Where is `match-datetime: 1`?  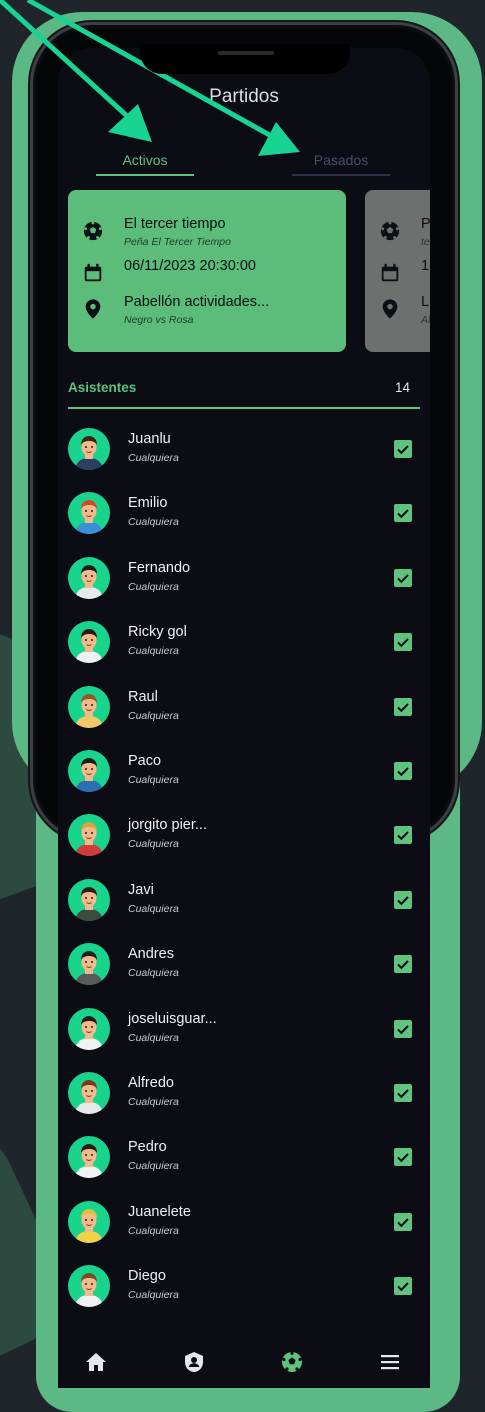 match-datetime: 1 is located at coordinates (425, 266).